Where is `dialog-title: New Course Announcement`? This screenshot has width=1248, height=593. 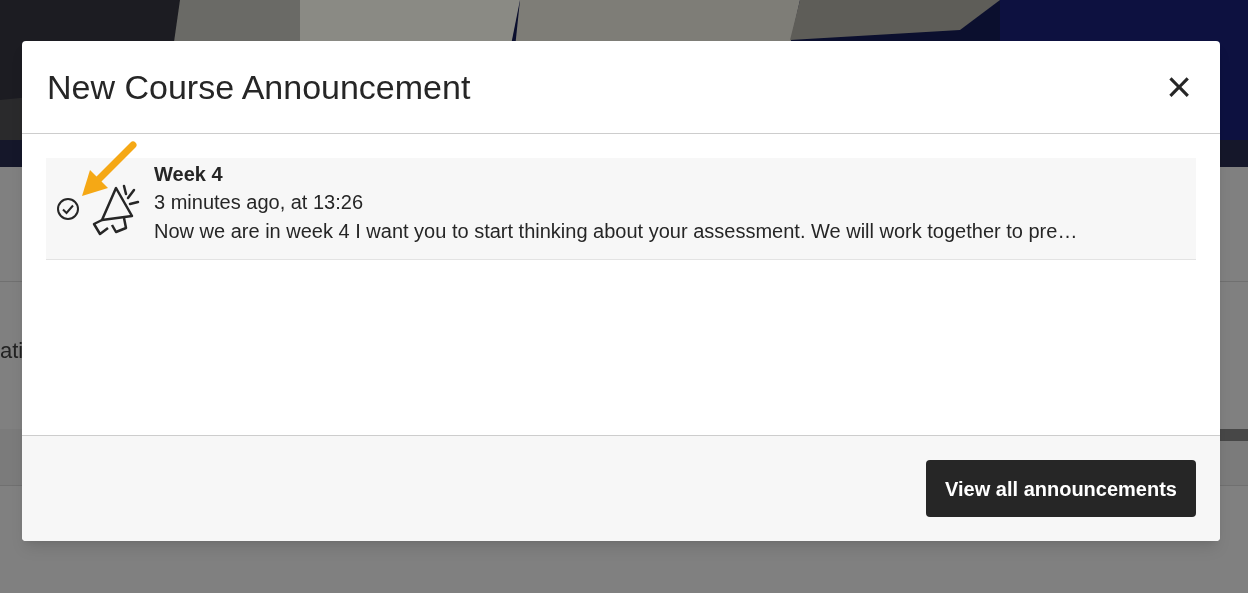 dialog-title: New Course Announcement is located at coordinates (259, 87).